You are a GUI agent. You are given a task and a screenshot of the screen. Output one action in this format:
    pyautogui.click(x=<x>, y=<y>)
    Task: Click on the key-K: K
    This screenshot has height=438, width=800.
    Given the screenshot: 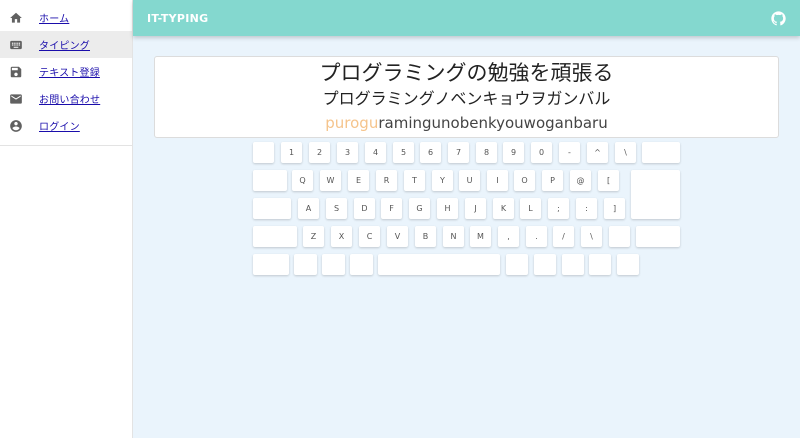 What is the action you would take?
    pyautogui.click(x=503, y=208)
    